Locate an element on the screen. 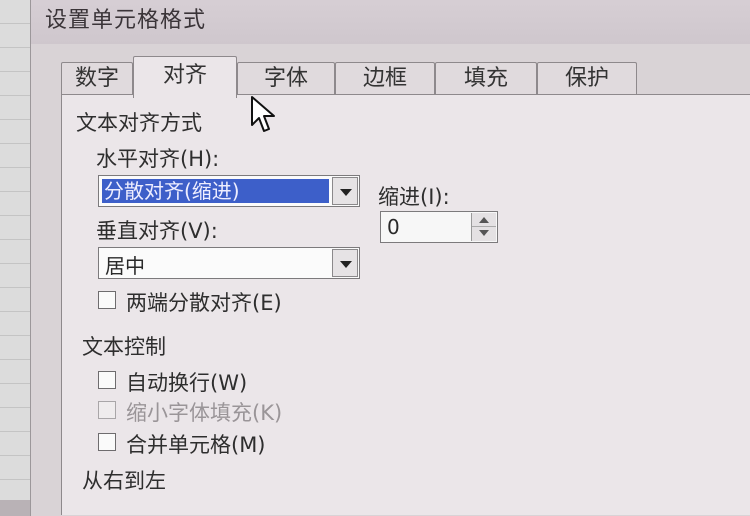 Image resolution: width=750 pixels, height=516 pixels. horizontal-align-select: 分散对齐(缩进) is located at coordinates (229, 191).